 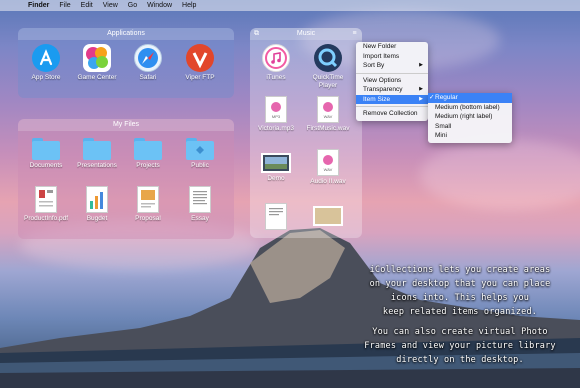 What do you see at coordinates (392, 114) in the screenshot?
I see `menu-item-remove-collection: Remove Collection` at bounding box center [392, 114].